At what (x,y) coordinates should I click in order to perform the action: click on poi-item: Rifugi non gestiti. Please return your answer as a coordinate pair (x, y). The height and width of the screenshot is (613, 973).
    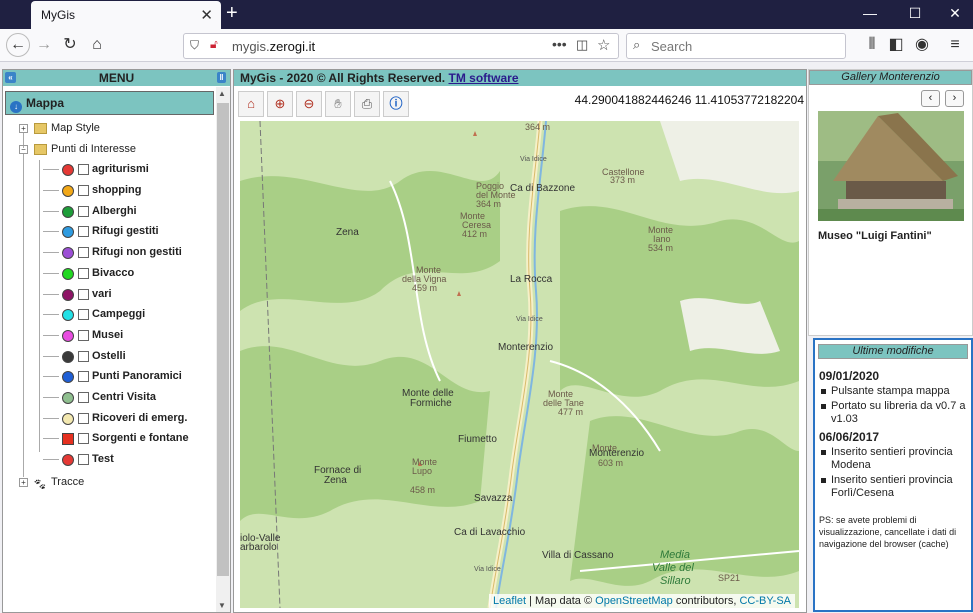
    Looking at the image, I should click on (108, 252).